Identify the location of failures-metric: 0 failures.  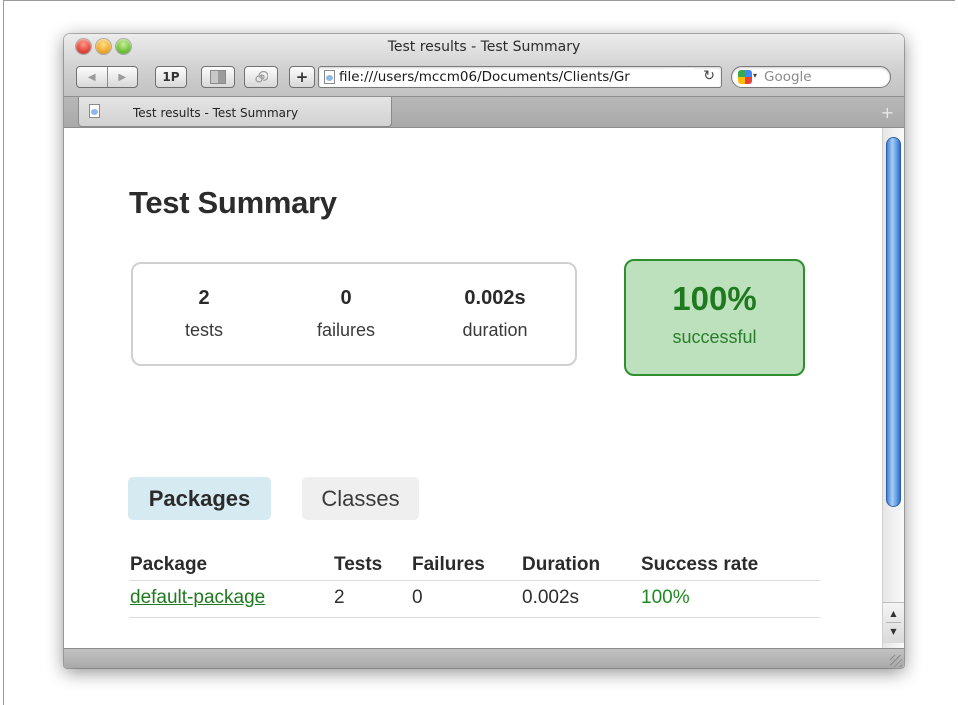
(346, 313).